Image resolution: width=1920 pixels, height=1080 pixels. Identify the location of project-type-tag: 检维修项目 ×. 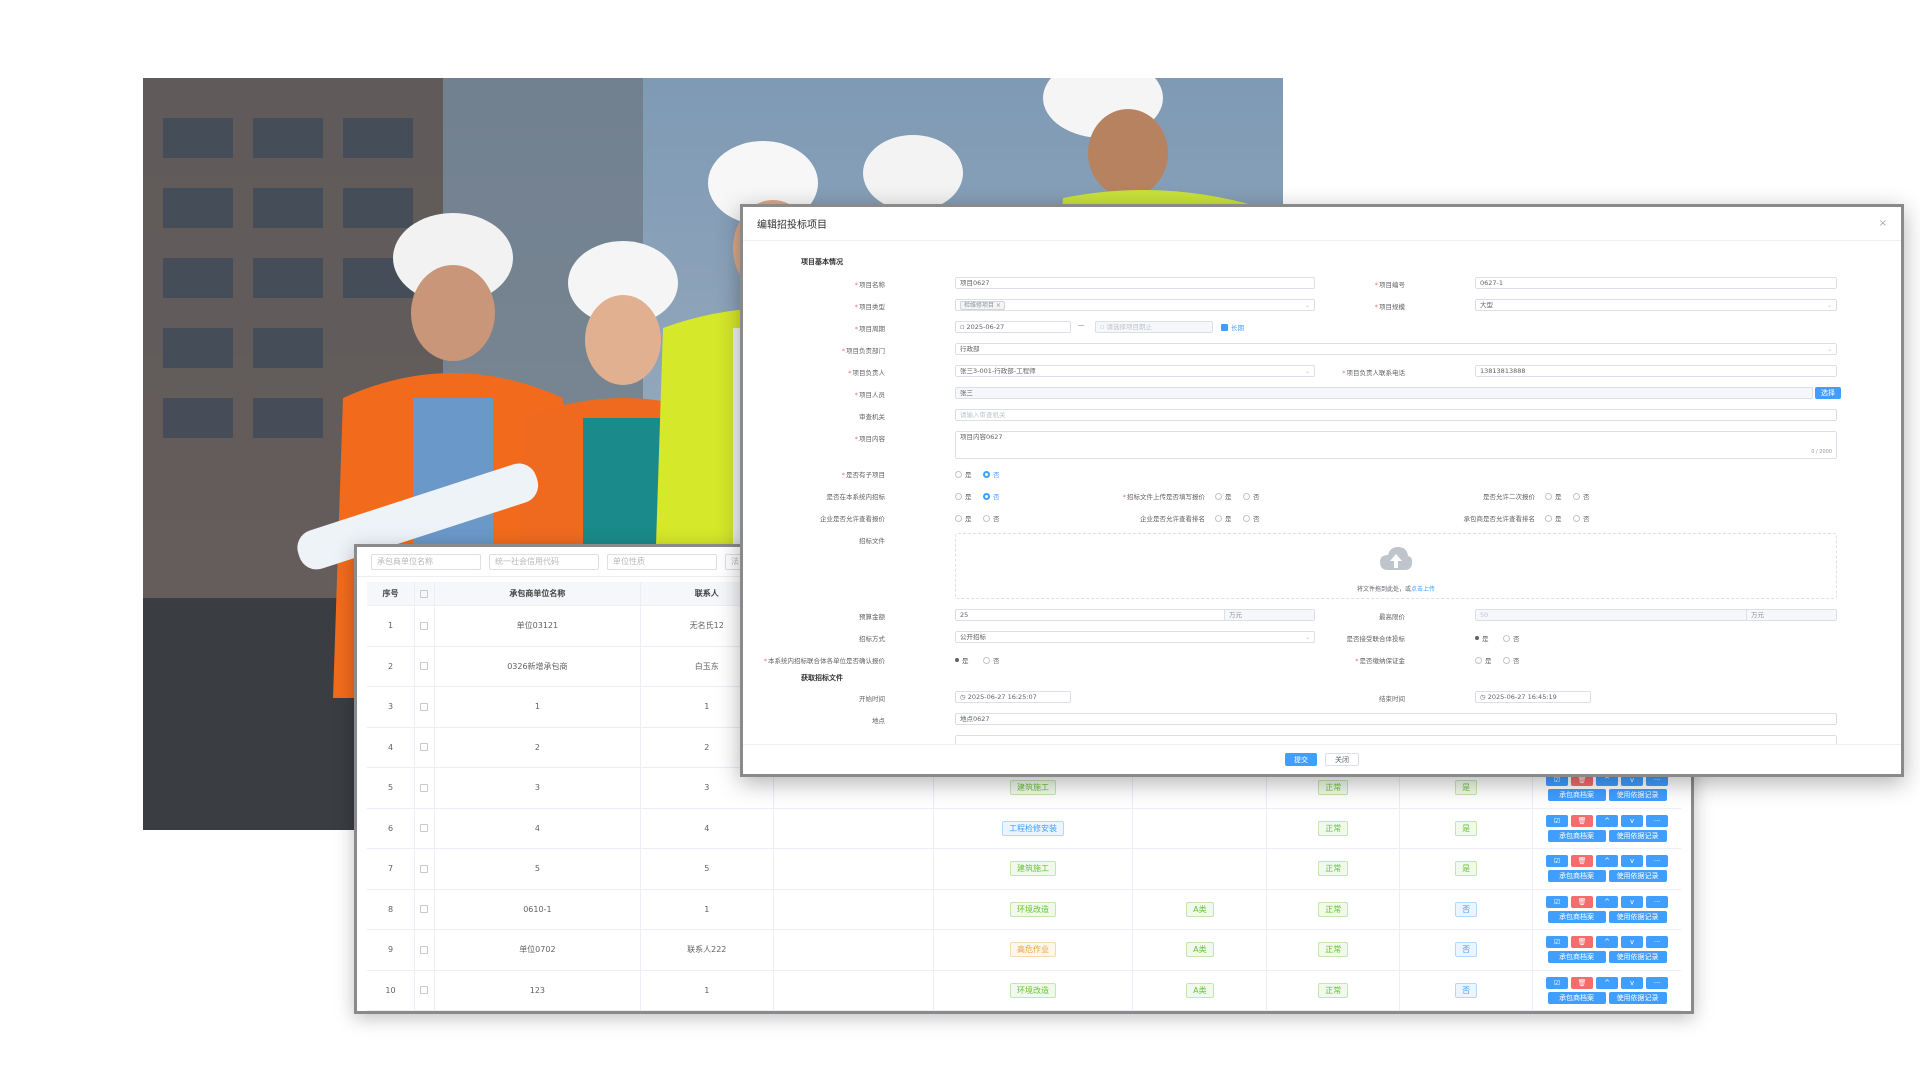
(982, 305).